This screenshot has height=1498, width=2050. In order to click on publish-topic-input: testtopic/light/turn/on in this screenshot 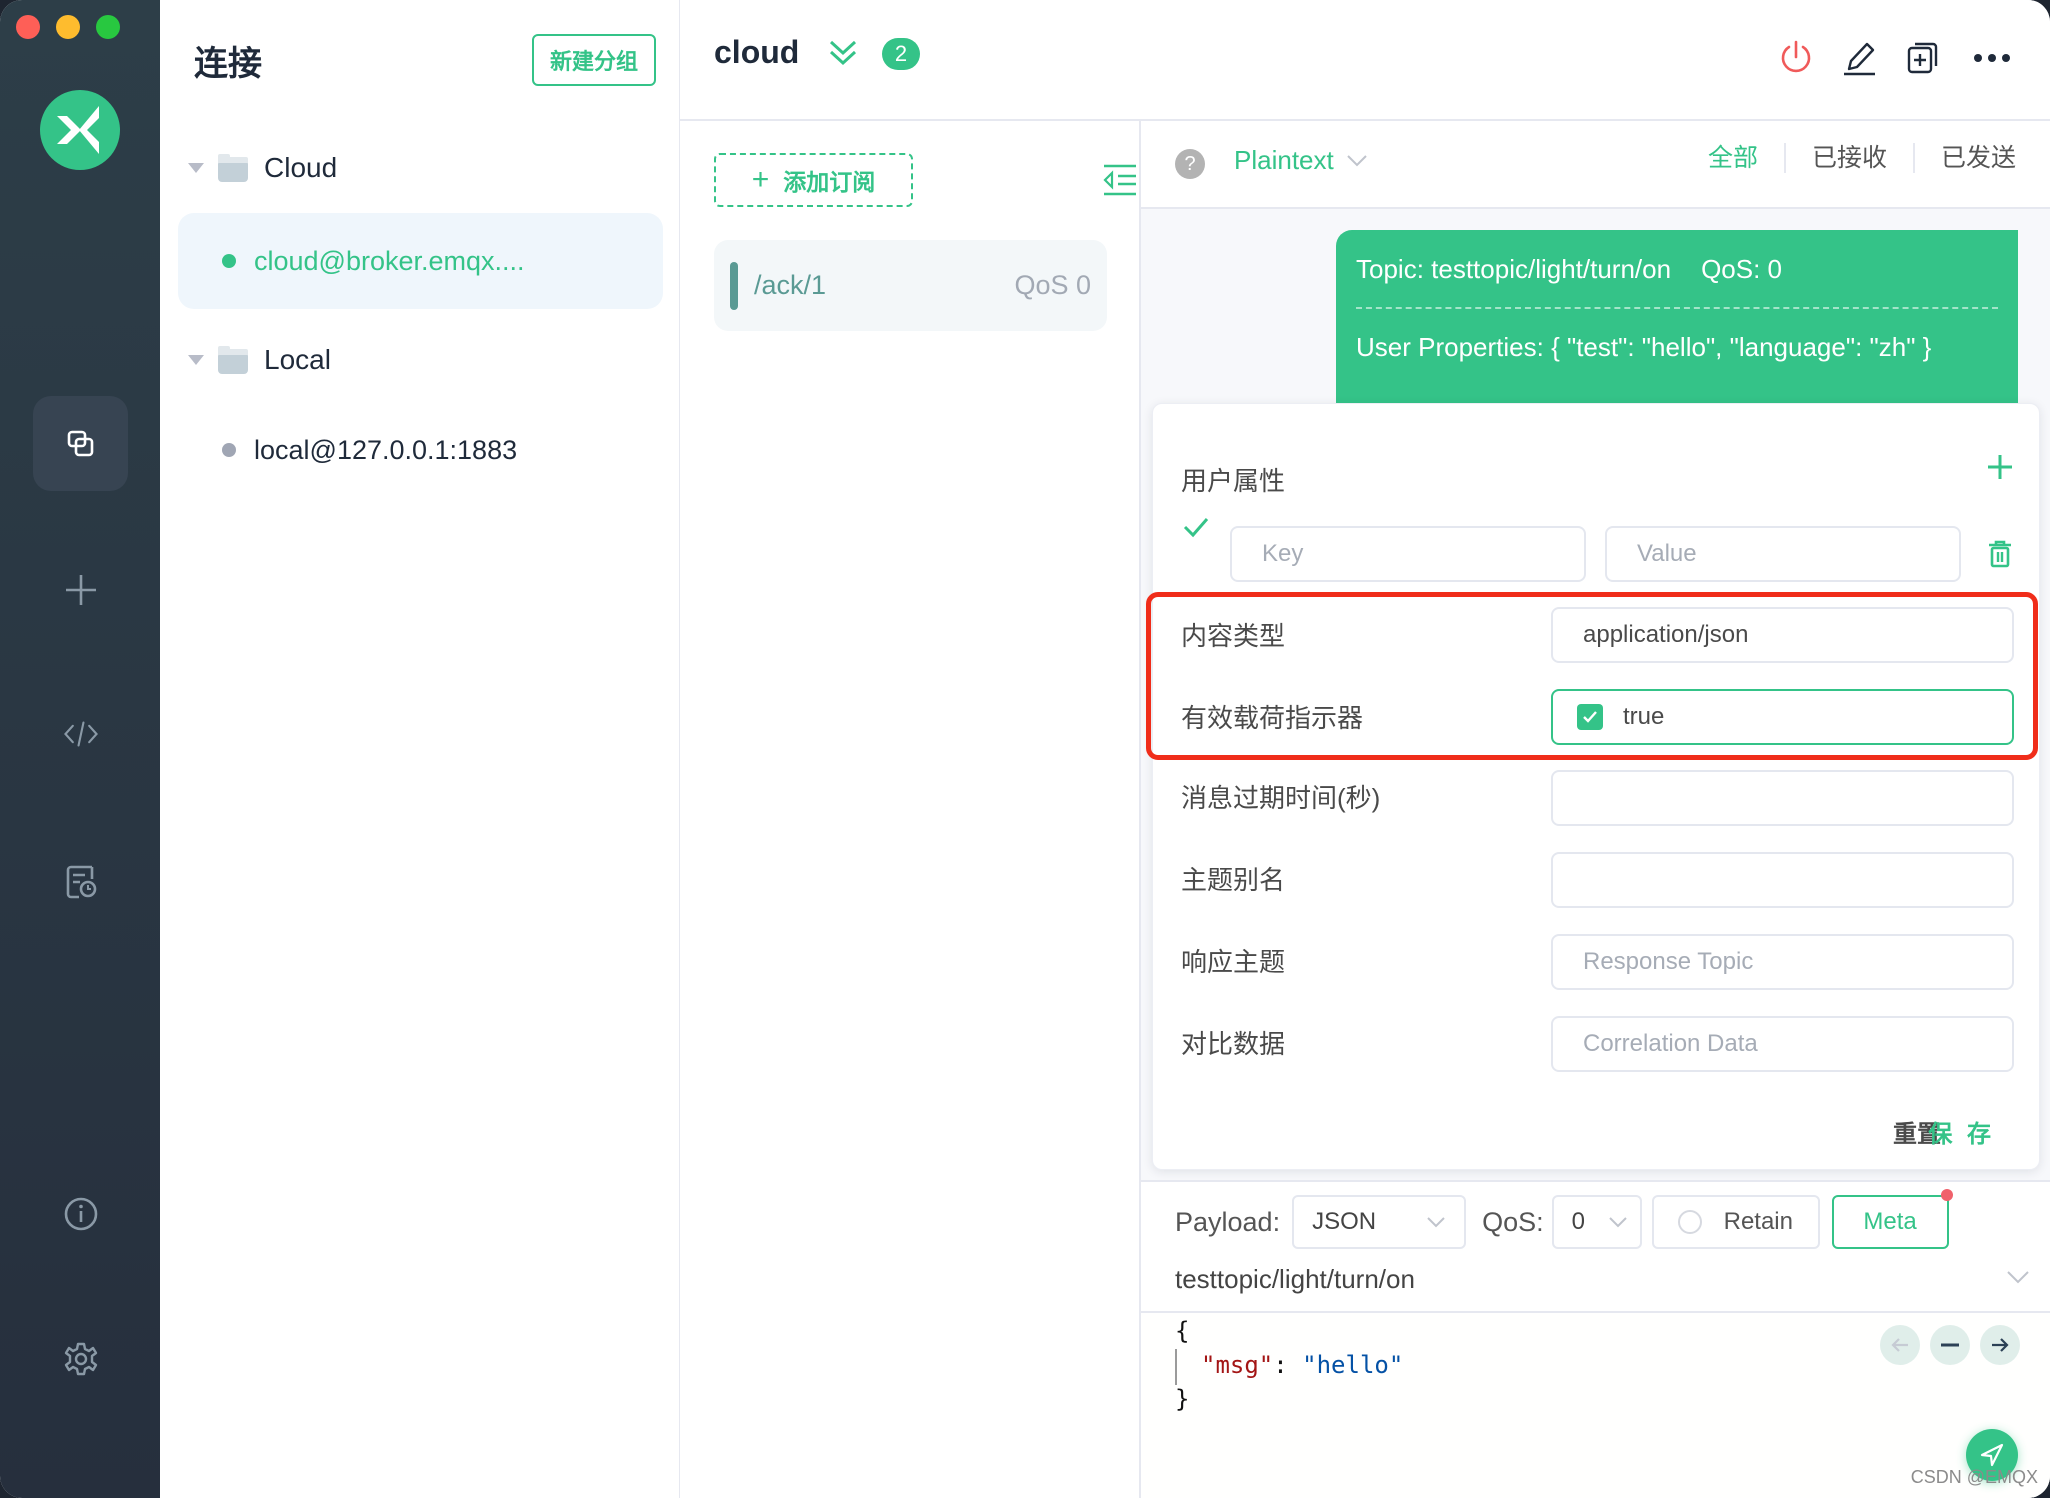, I will do `click(1295, 1279)`.